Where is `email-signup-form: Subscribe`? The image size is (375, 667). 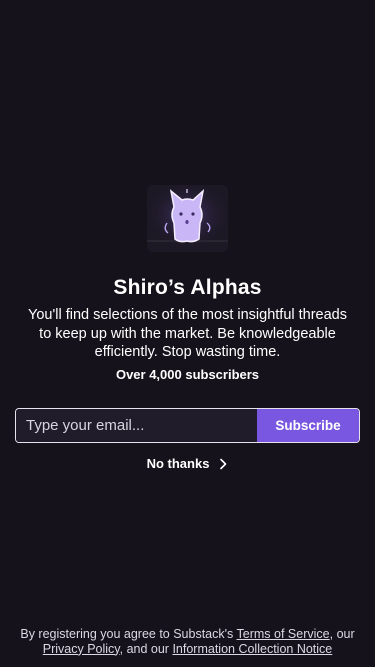
email-signup-form: Subscribe is located at coordinates (187, 425).